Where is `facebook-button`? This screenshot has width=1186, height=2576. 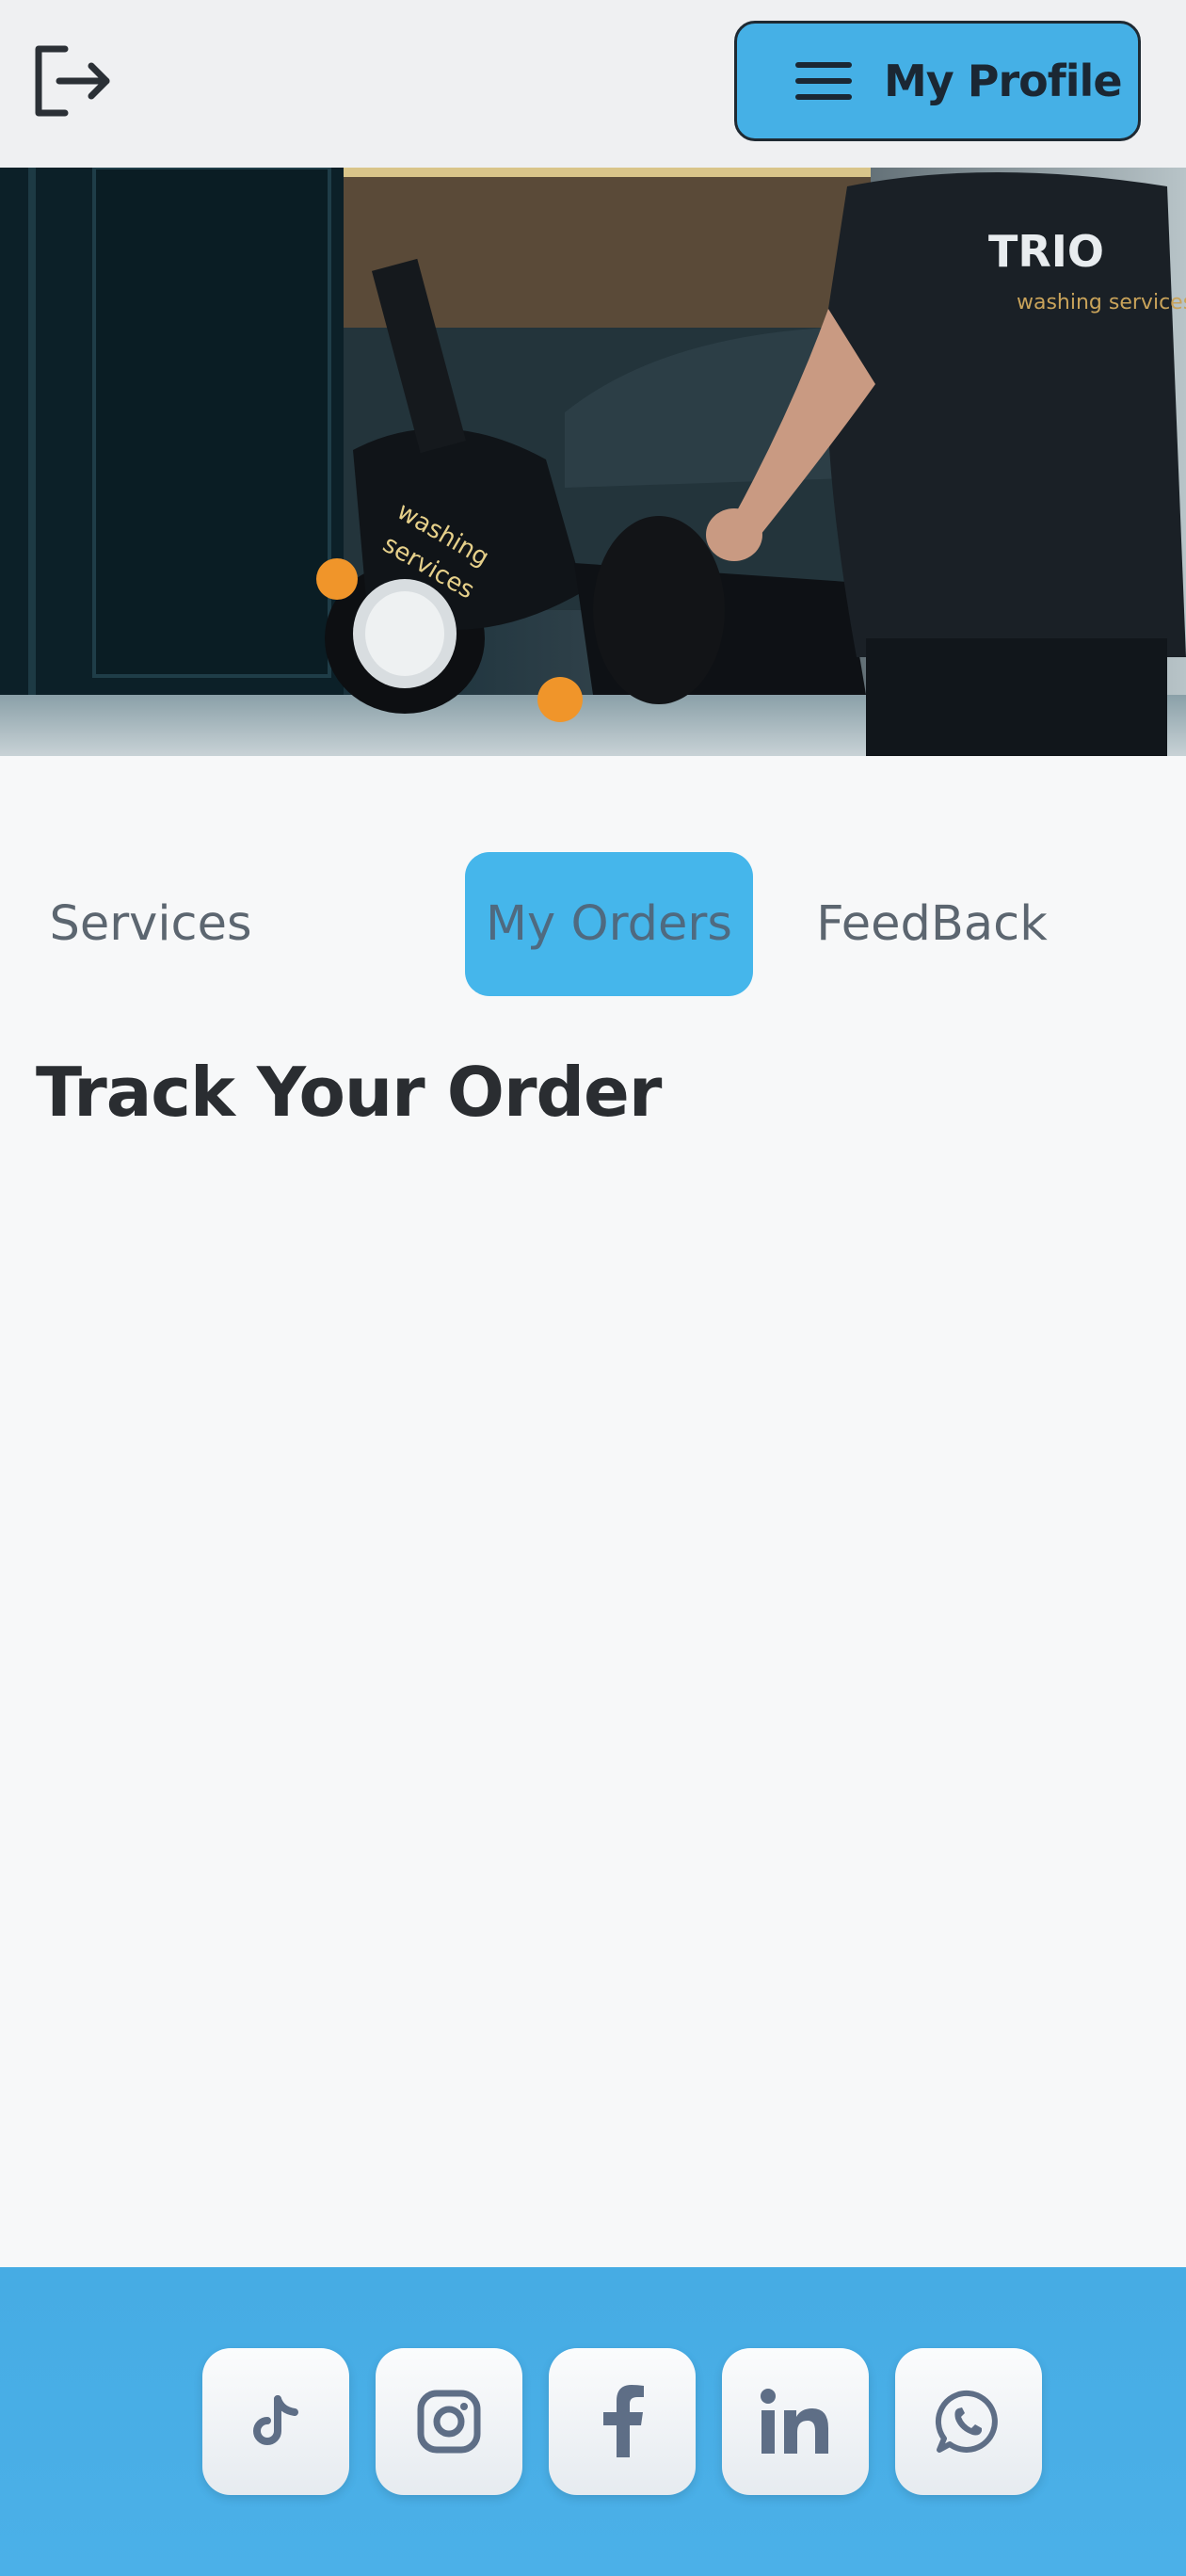
facebook-button is located at coordinates (622, 2421).